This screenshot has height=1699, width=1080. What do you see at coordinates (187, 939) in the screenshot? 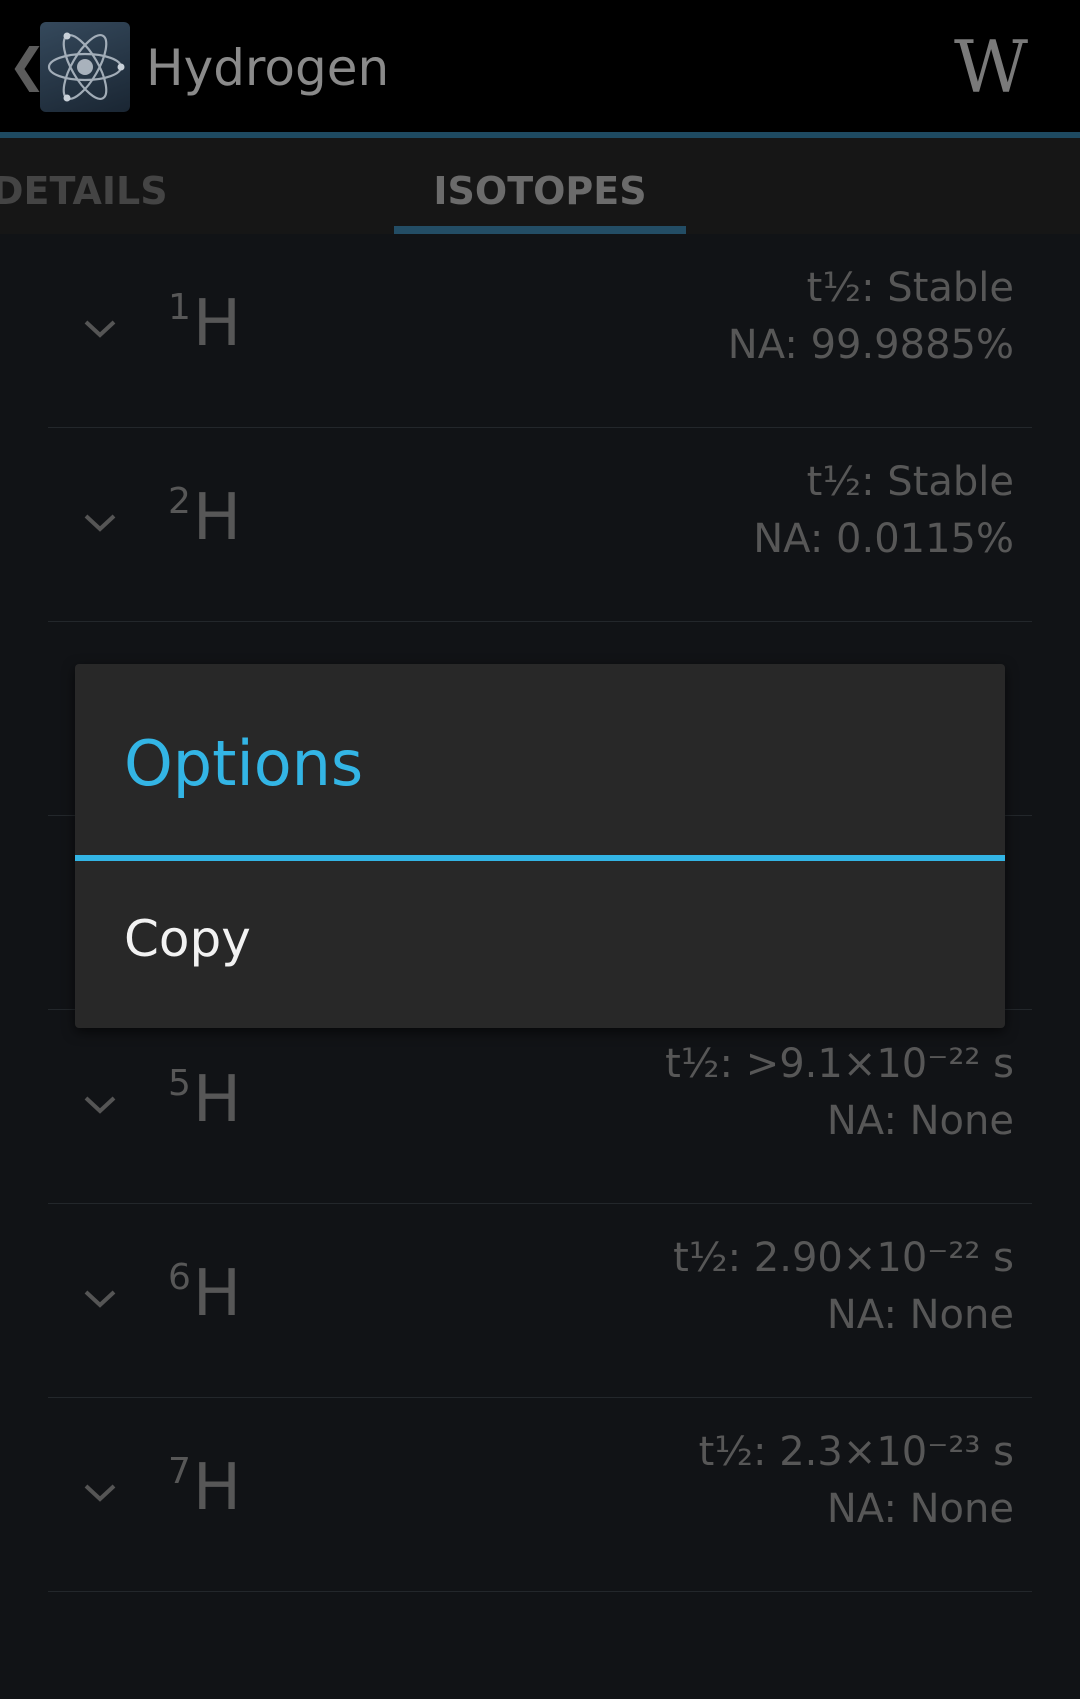
I see `copy-option-label: Copy` at bounding box center [187, 939].